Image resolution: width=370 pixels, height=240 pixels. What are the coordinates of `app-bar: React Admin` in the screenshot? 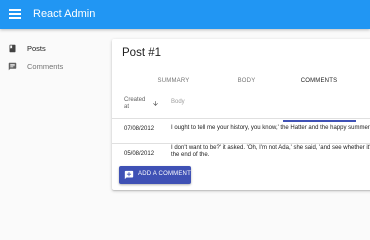 It's located at (185, 14).